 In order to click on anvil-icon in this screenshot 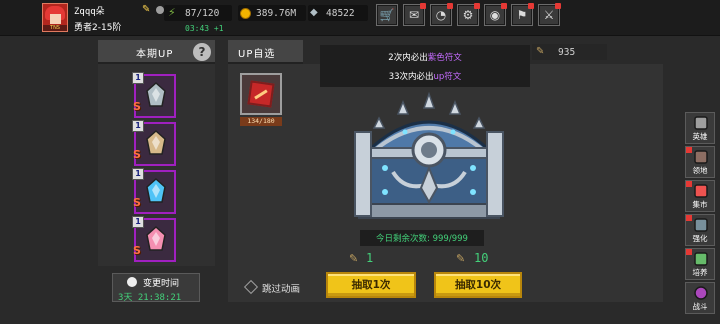, I will do `click(701, 225)`.